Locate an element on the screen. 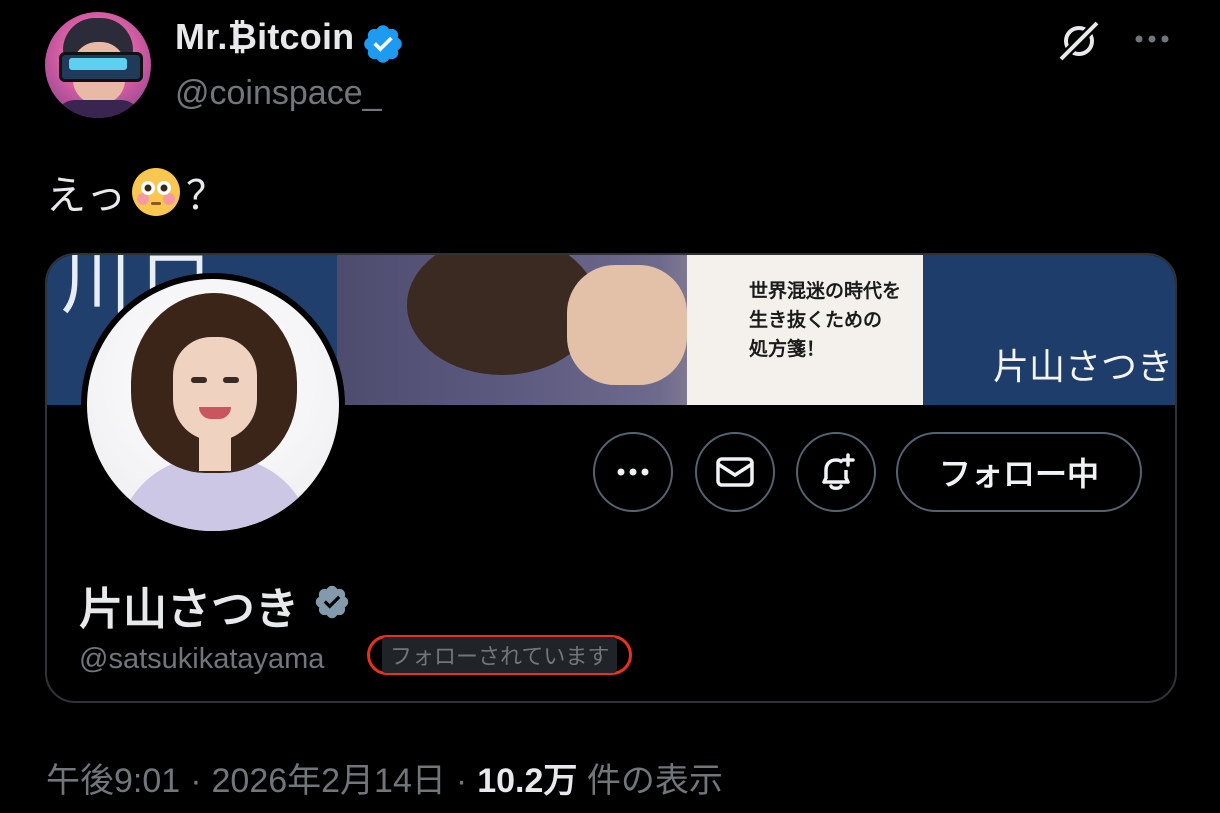 The height and width of the screenshot is (813, 1220). gray-verified-badge-icon is located at coordinates (332, 602).